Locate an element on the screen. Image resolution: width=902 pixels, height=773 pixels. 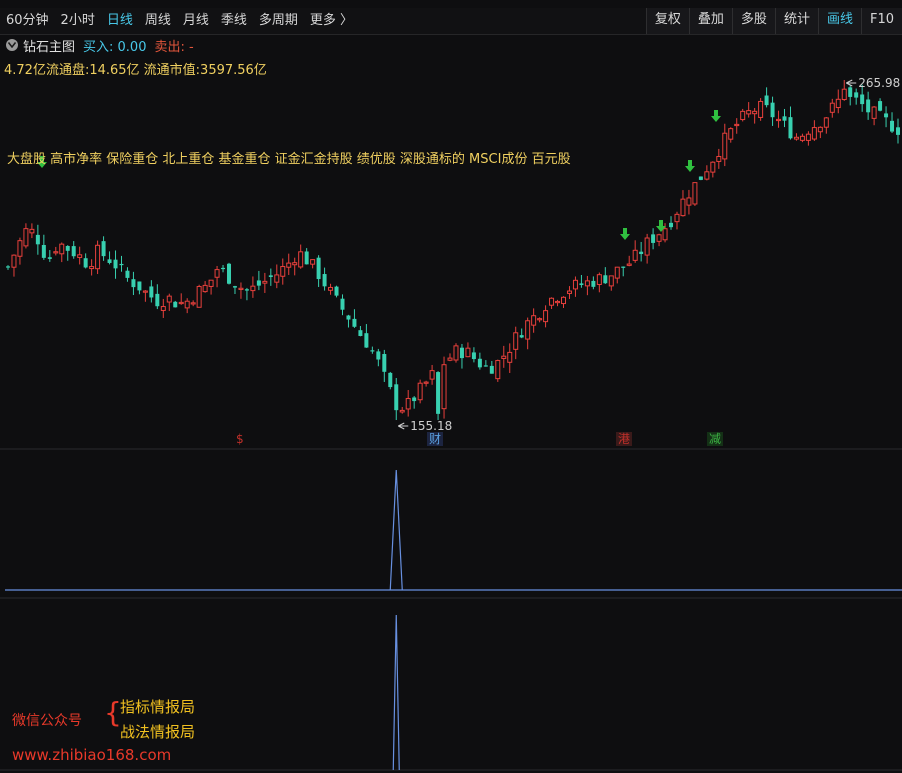
watermark-url: www.zhibiao168.com is located at coordinates (92, 755).